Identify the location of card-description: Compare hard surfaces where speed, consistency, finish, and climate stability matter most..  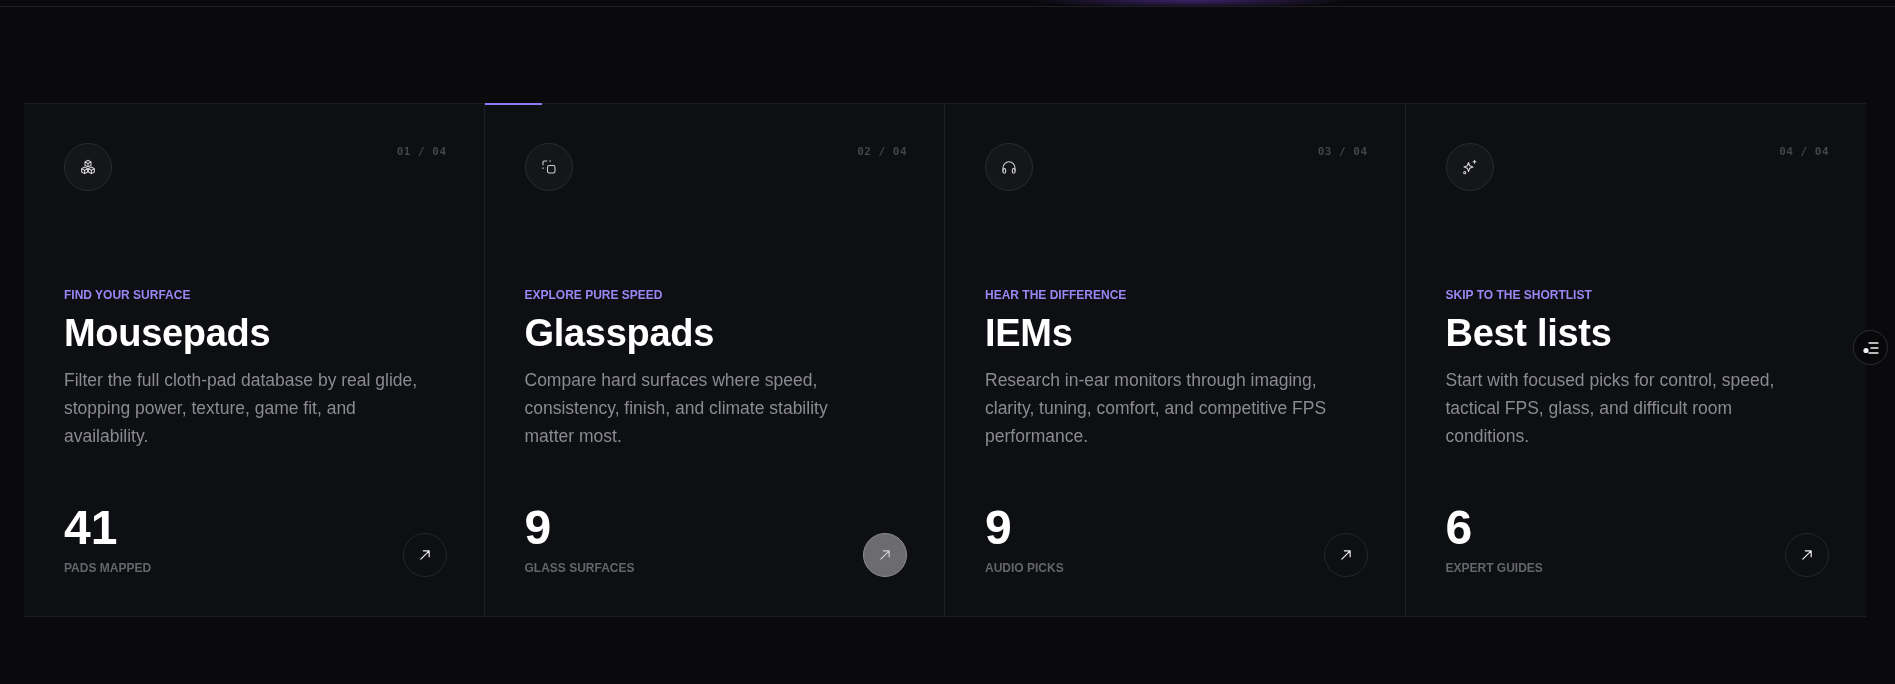
(676, 408).